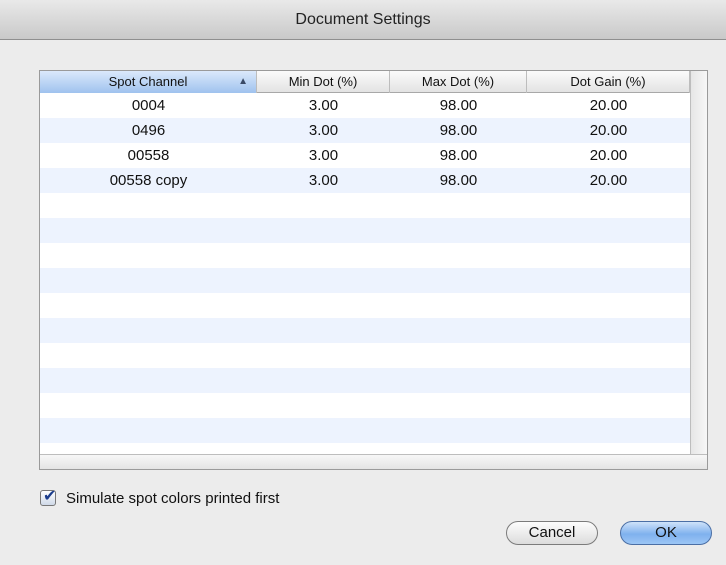  What do you see at coordinates (365, 155) in the screenshot?
I see `table-row: 00558 3.00 98.00 20.00` at bounding box center [365, 155].